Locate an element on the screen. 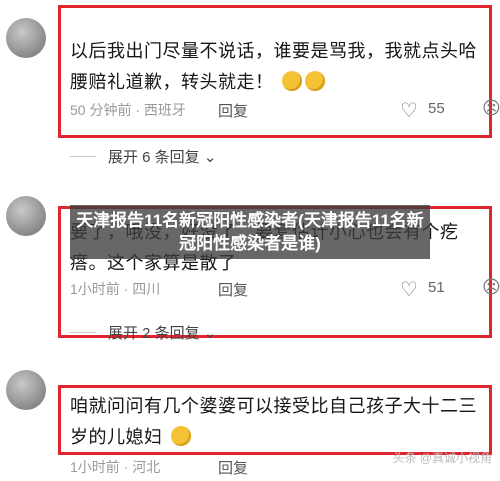 The width and height of the screenshot is (500, 481). comment-text: 以后我出门尽量不说话，谁要是骂我，我就点头哈腰赔礼道歉，转头就走！ is located at coordinates (273, 66).